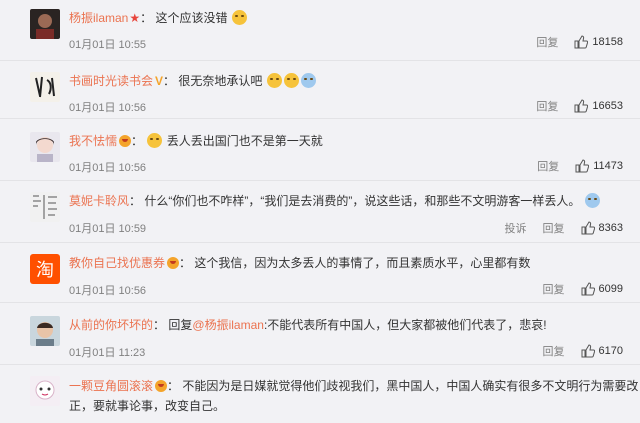 This screenshot has height=423, width=640. I want to click on comment-text: 这个我信，因为太多丢人的事情了，而且素质水平，心里都有数, so click(362, 263).